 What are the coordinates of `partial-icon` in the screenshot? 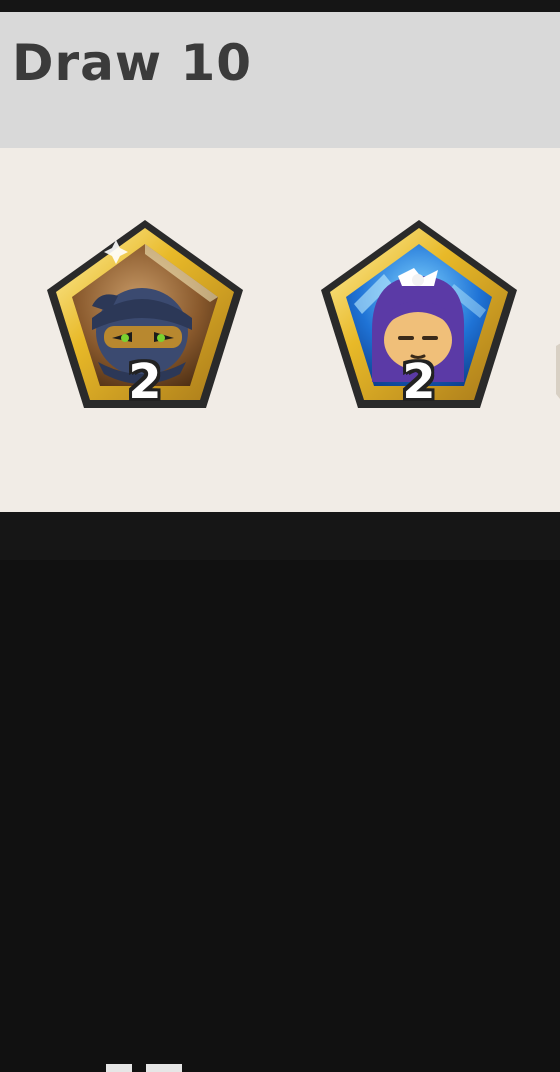 It's located at (558, 371).